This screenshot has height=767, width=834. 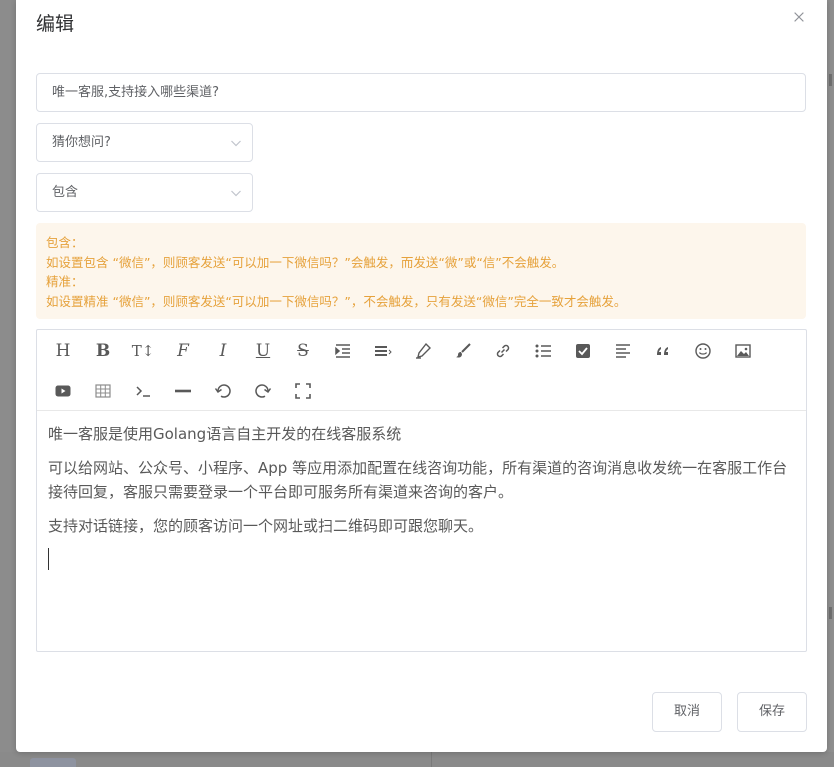 I want to click on text-caret, so click(x=48, y=559).